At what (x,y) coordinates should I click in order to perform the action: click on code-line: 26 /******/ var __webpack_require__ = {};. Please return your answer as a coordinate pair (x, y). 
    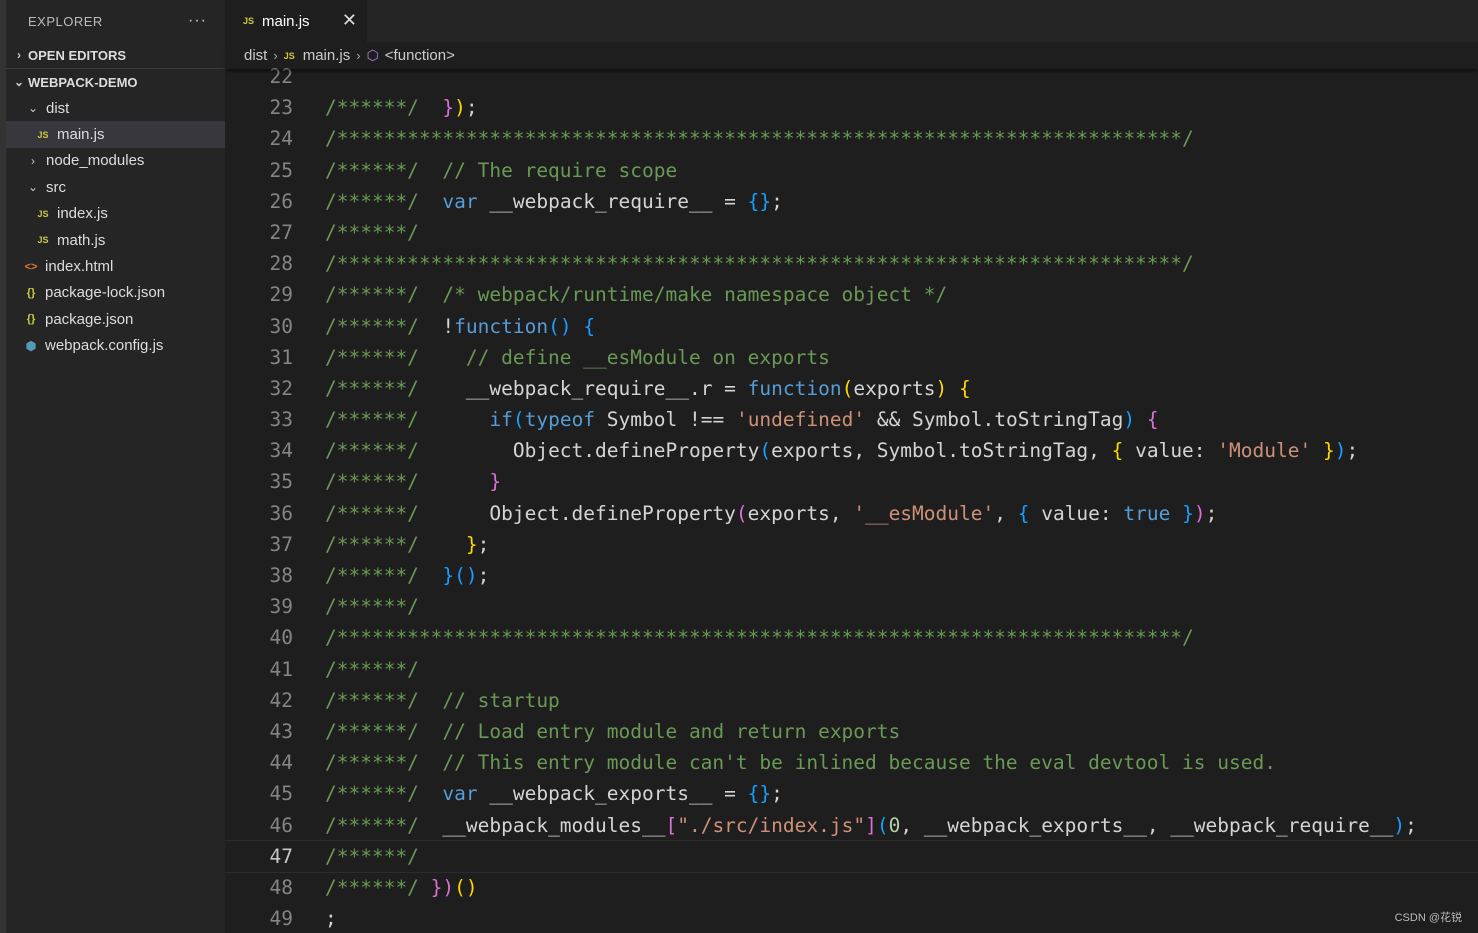
    Looking at the image, I should click on (851, 201).